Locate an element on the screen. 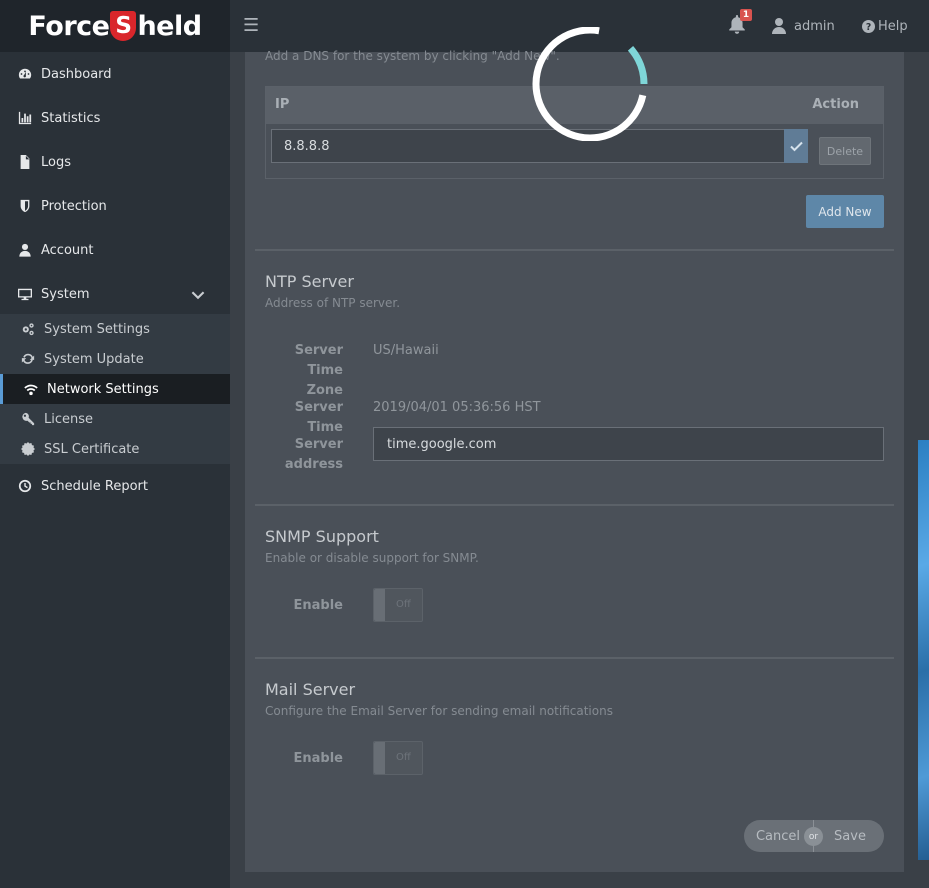  mail-enable-label: Enable is located at coordinates (318, 758).